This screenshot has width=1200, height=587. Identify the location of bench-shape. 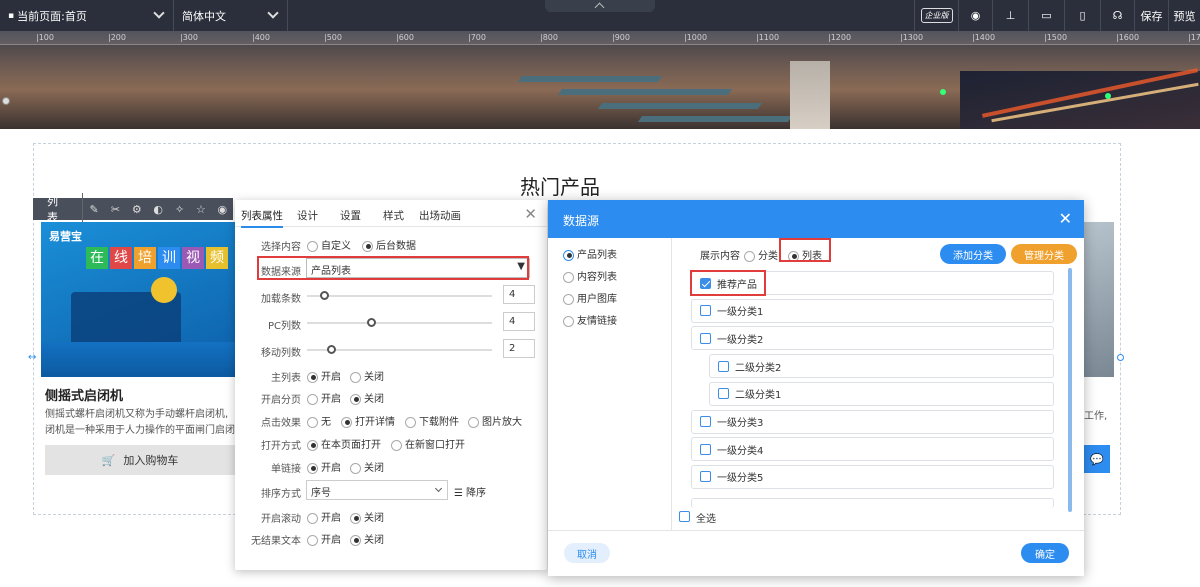
(645, 92).